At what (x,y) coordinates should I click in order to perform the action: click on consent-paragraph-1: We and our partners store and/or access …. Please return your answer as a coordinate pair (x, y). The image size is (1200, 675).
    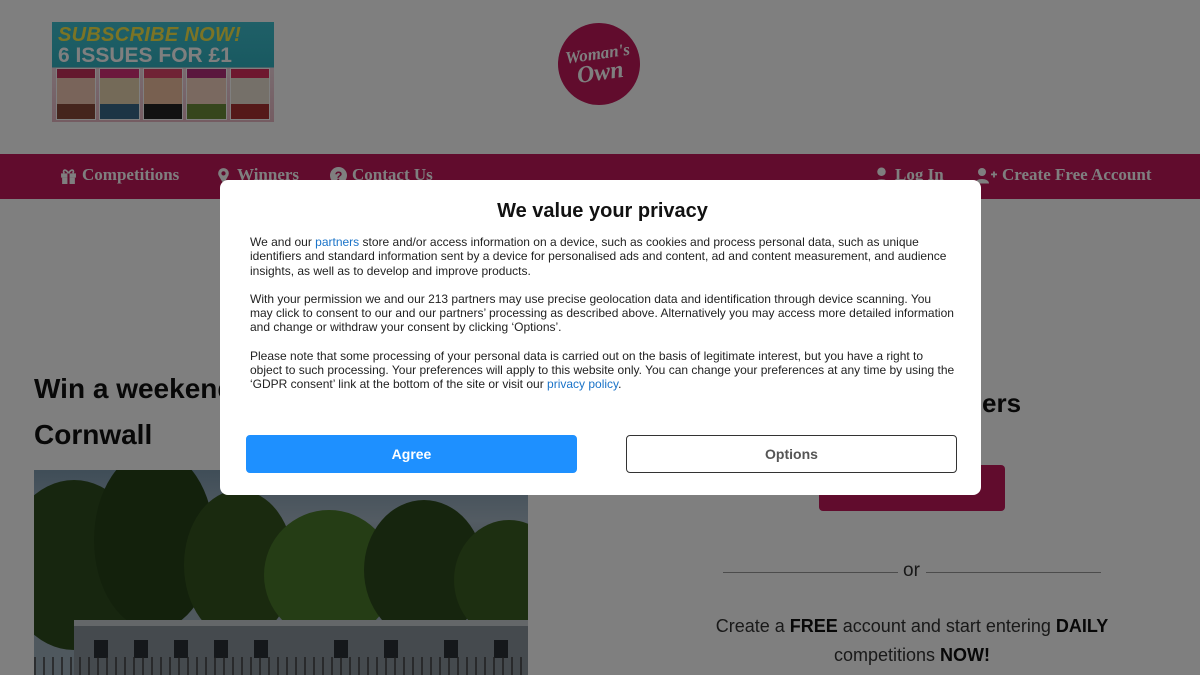
    Looking at the image, I should click on (598, 256).